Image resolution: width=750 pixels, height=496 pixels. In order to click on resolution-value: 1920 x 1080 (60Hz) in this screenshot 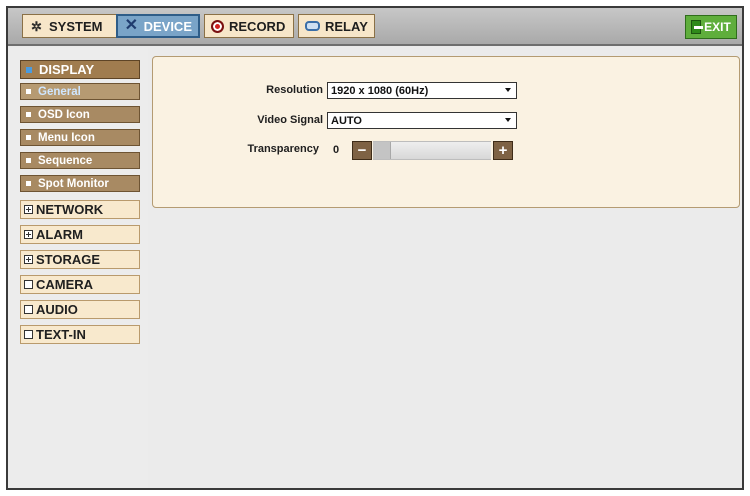, I will do `click(380, 90)`.